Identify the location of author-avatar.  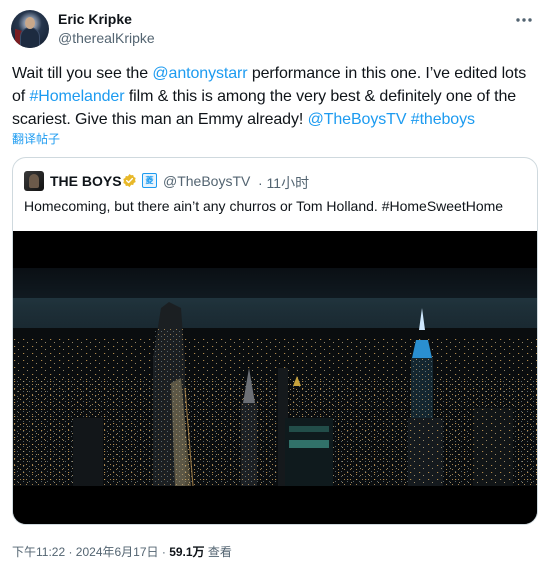
(30, 29).